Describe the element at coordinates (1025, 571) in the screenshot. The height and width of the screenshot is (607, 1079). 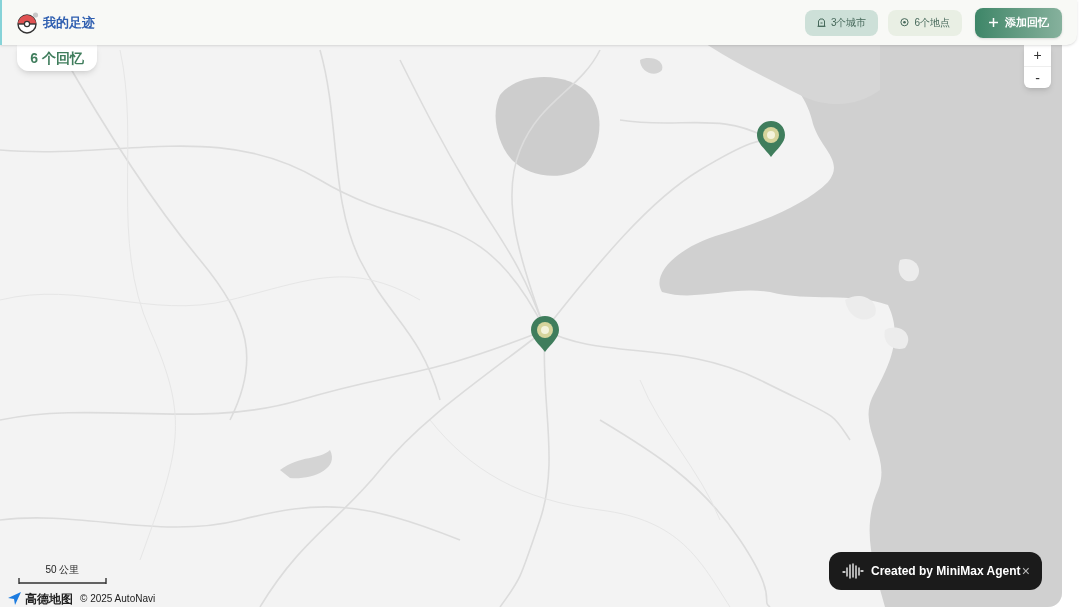
I see `close-button: ×` at that location.